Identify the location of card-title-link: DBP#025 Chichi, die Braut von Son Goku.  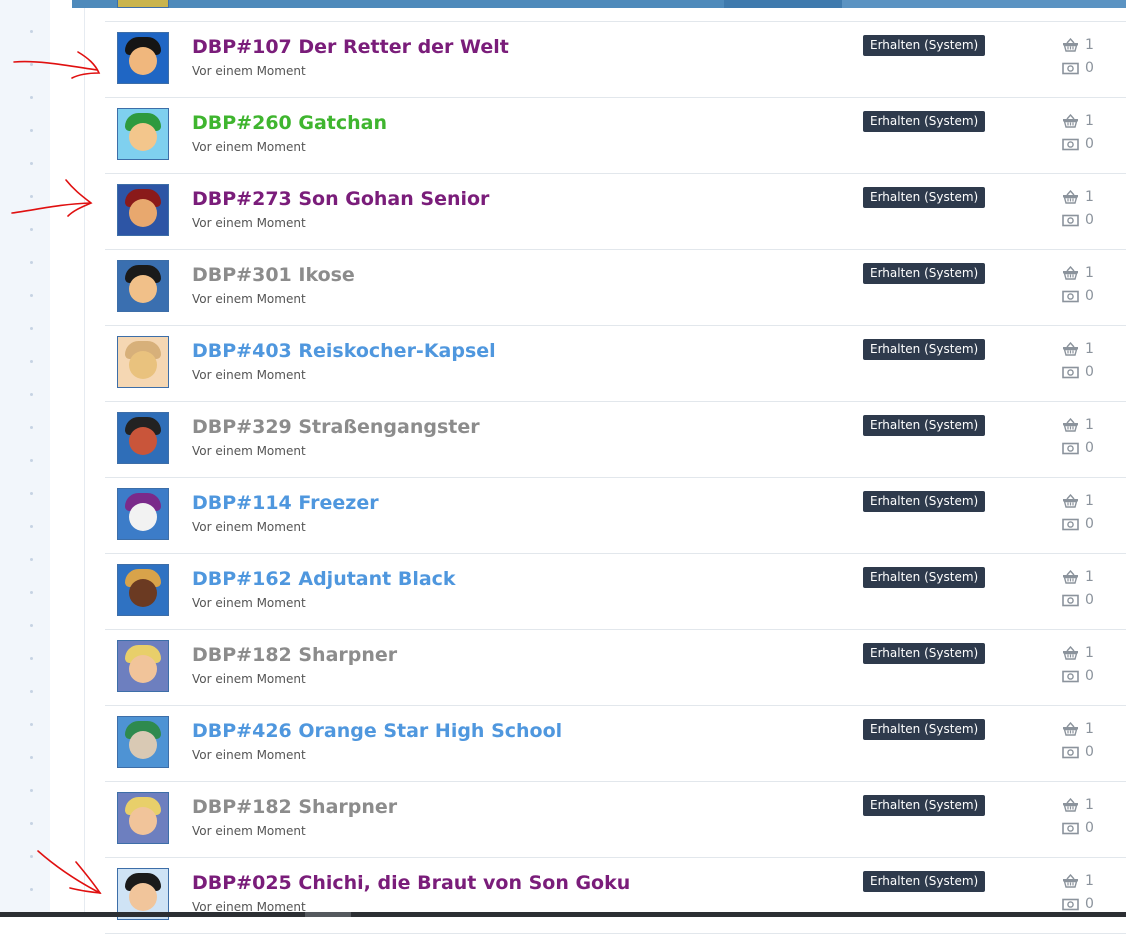
(411, 883).